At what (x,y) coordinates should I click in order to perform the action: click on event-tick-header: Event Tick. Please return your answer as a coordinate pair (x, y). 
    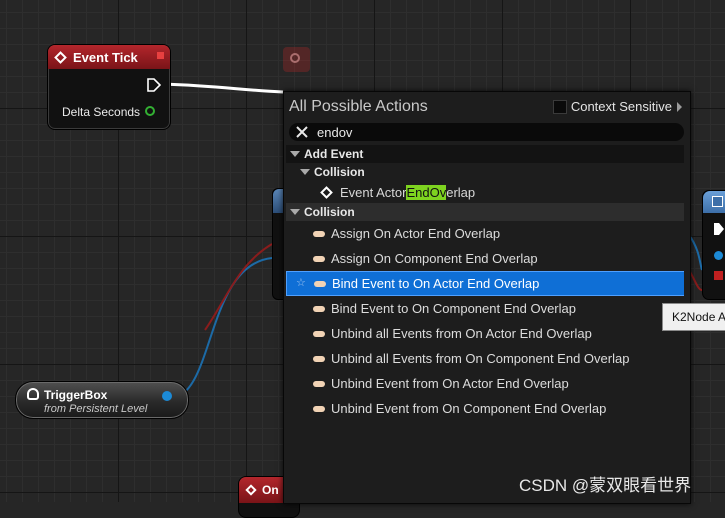
    Looking at the image, I should click on (109, 57).